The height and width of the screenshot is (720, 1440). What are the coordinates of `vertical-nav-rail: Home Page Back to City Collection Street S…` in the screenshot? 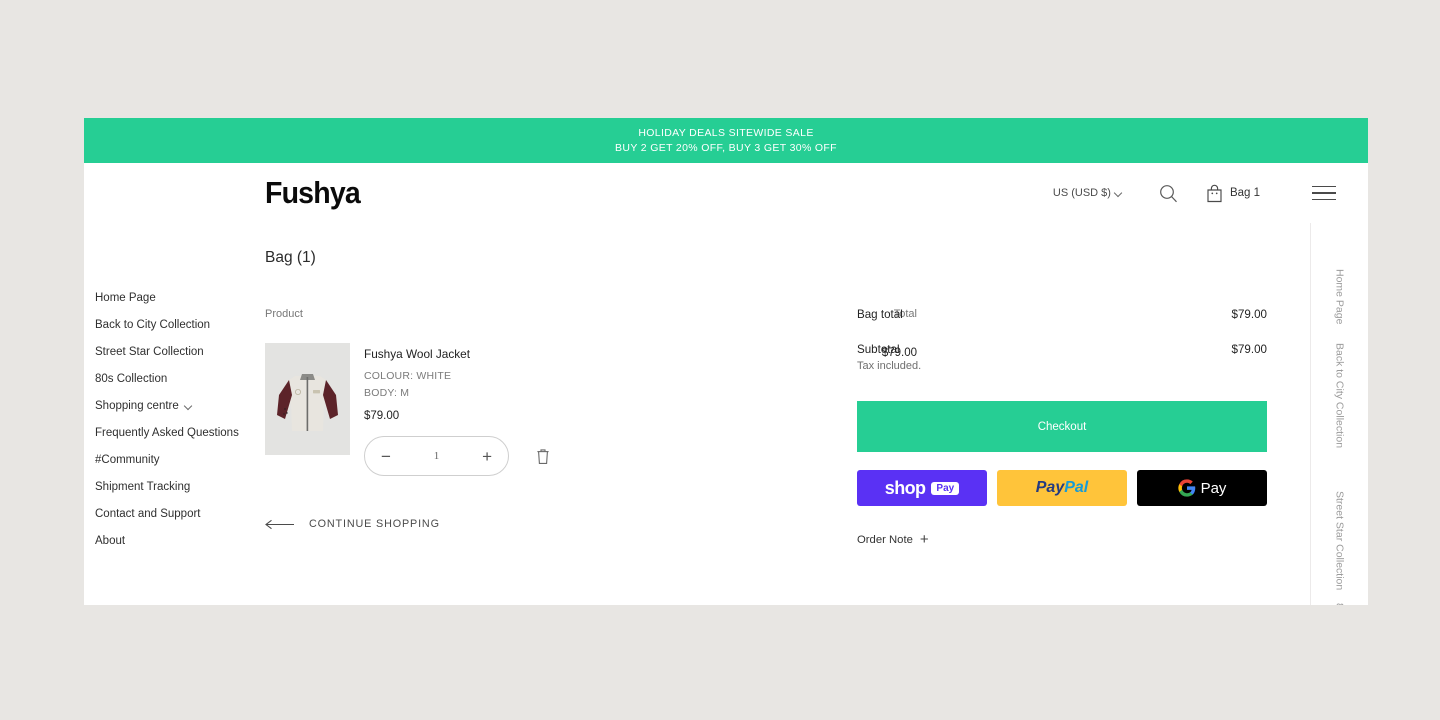 It's located at (1339, 414).